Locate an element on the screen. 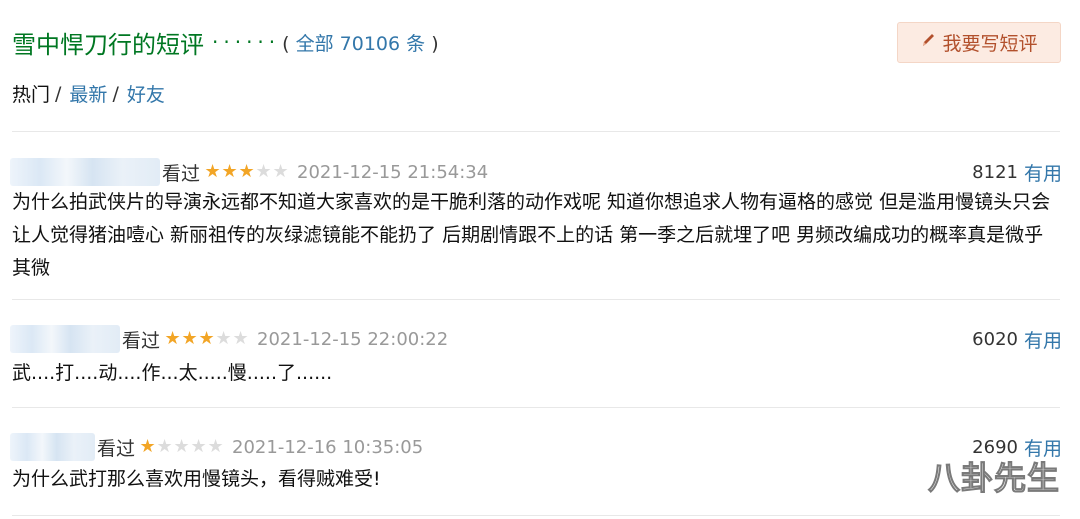  pencil-icon is located at coordinates (928, 42).